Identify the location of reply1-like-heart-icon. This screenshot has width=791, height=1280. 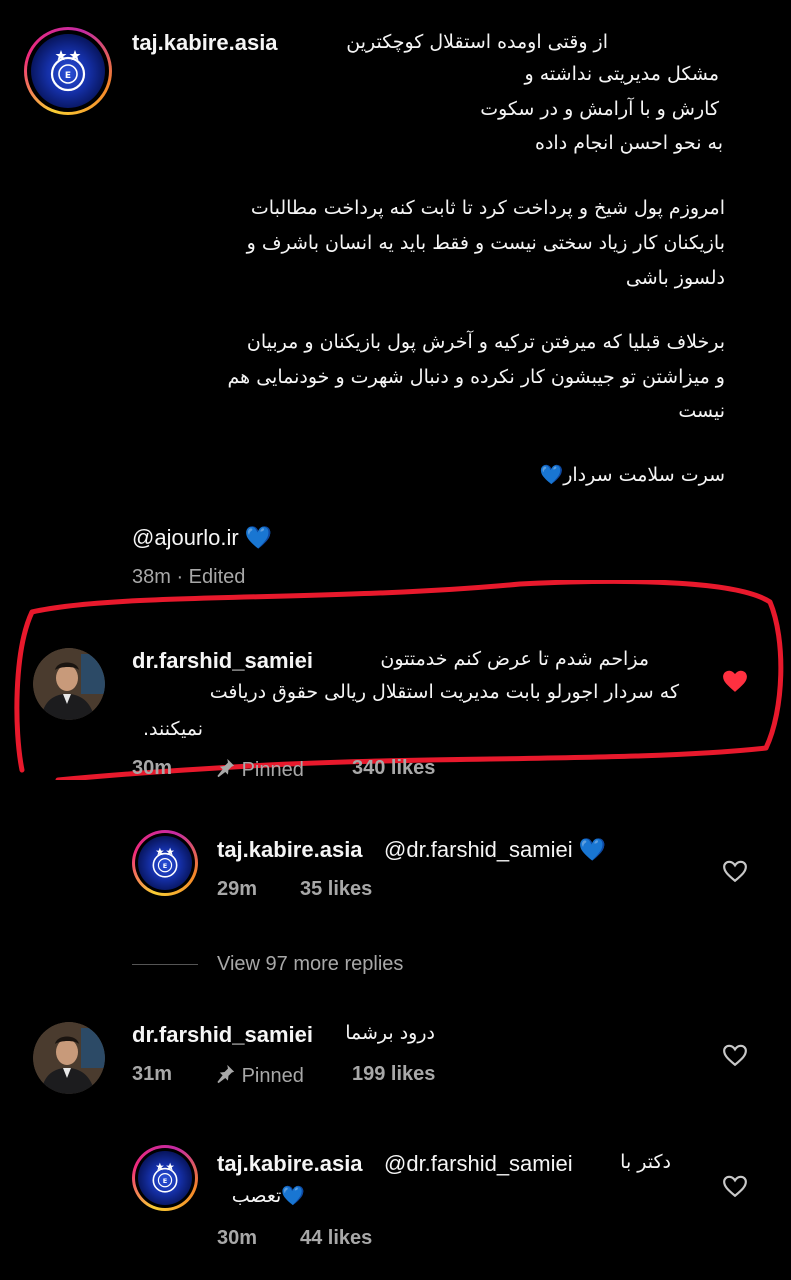
(735, 871).